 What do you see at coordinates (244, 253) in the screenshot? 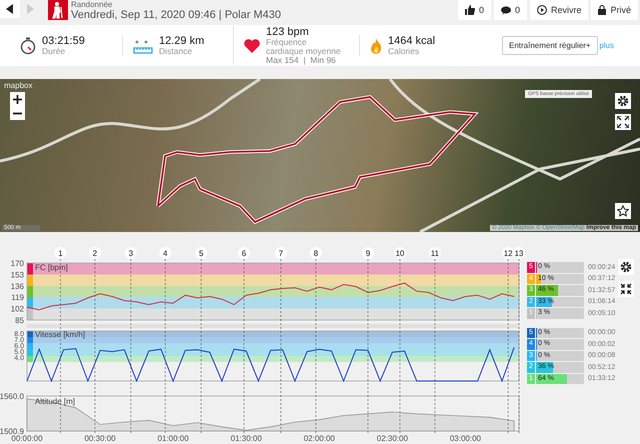
I see `lap-marker: 6` at bounding box center [244, 253].